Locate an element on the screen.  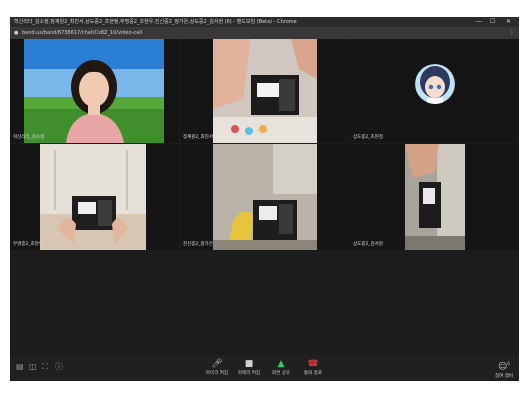
video-tile: 상도중2_조현정 is located at coordinates (434, 91).